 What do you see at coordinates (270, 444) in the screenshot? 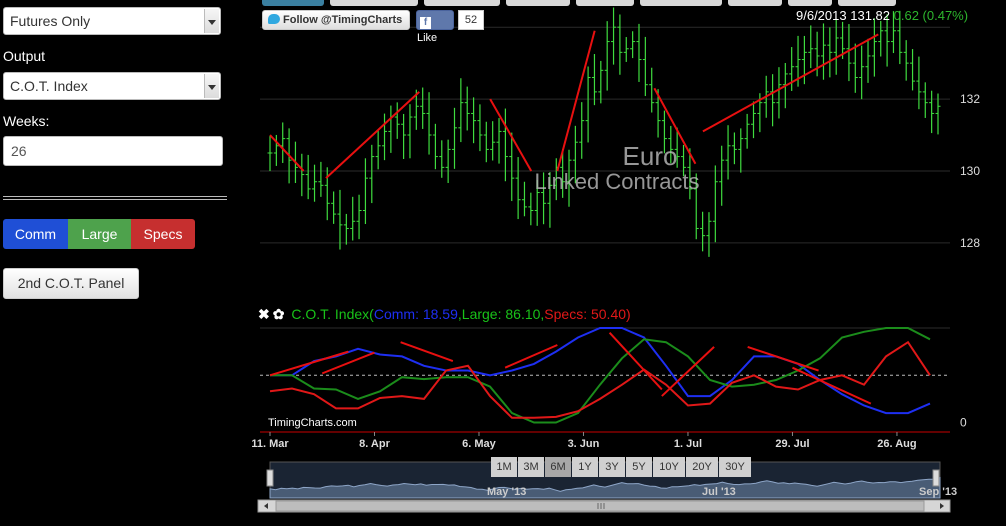
I see `x-tick-label: 11. Mar` at bounding box center [270, 444].